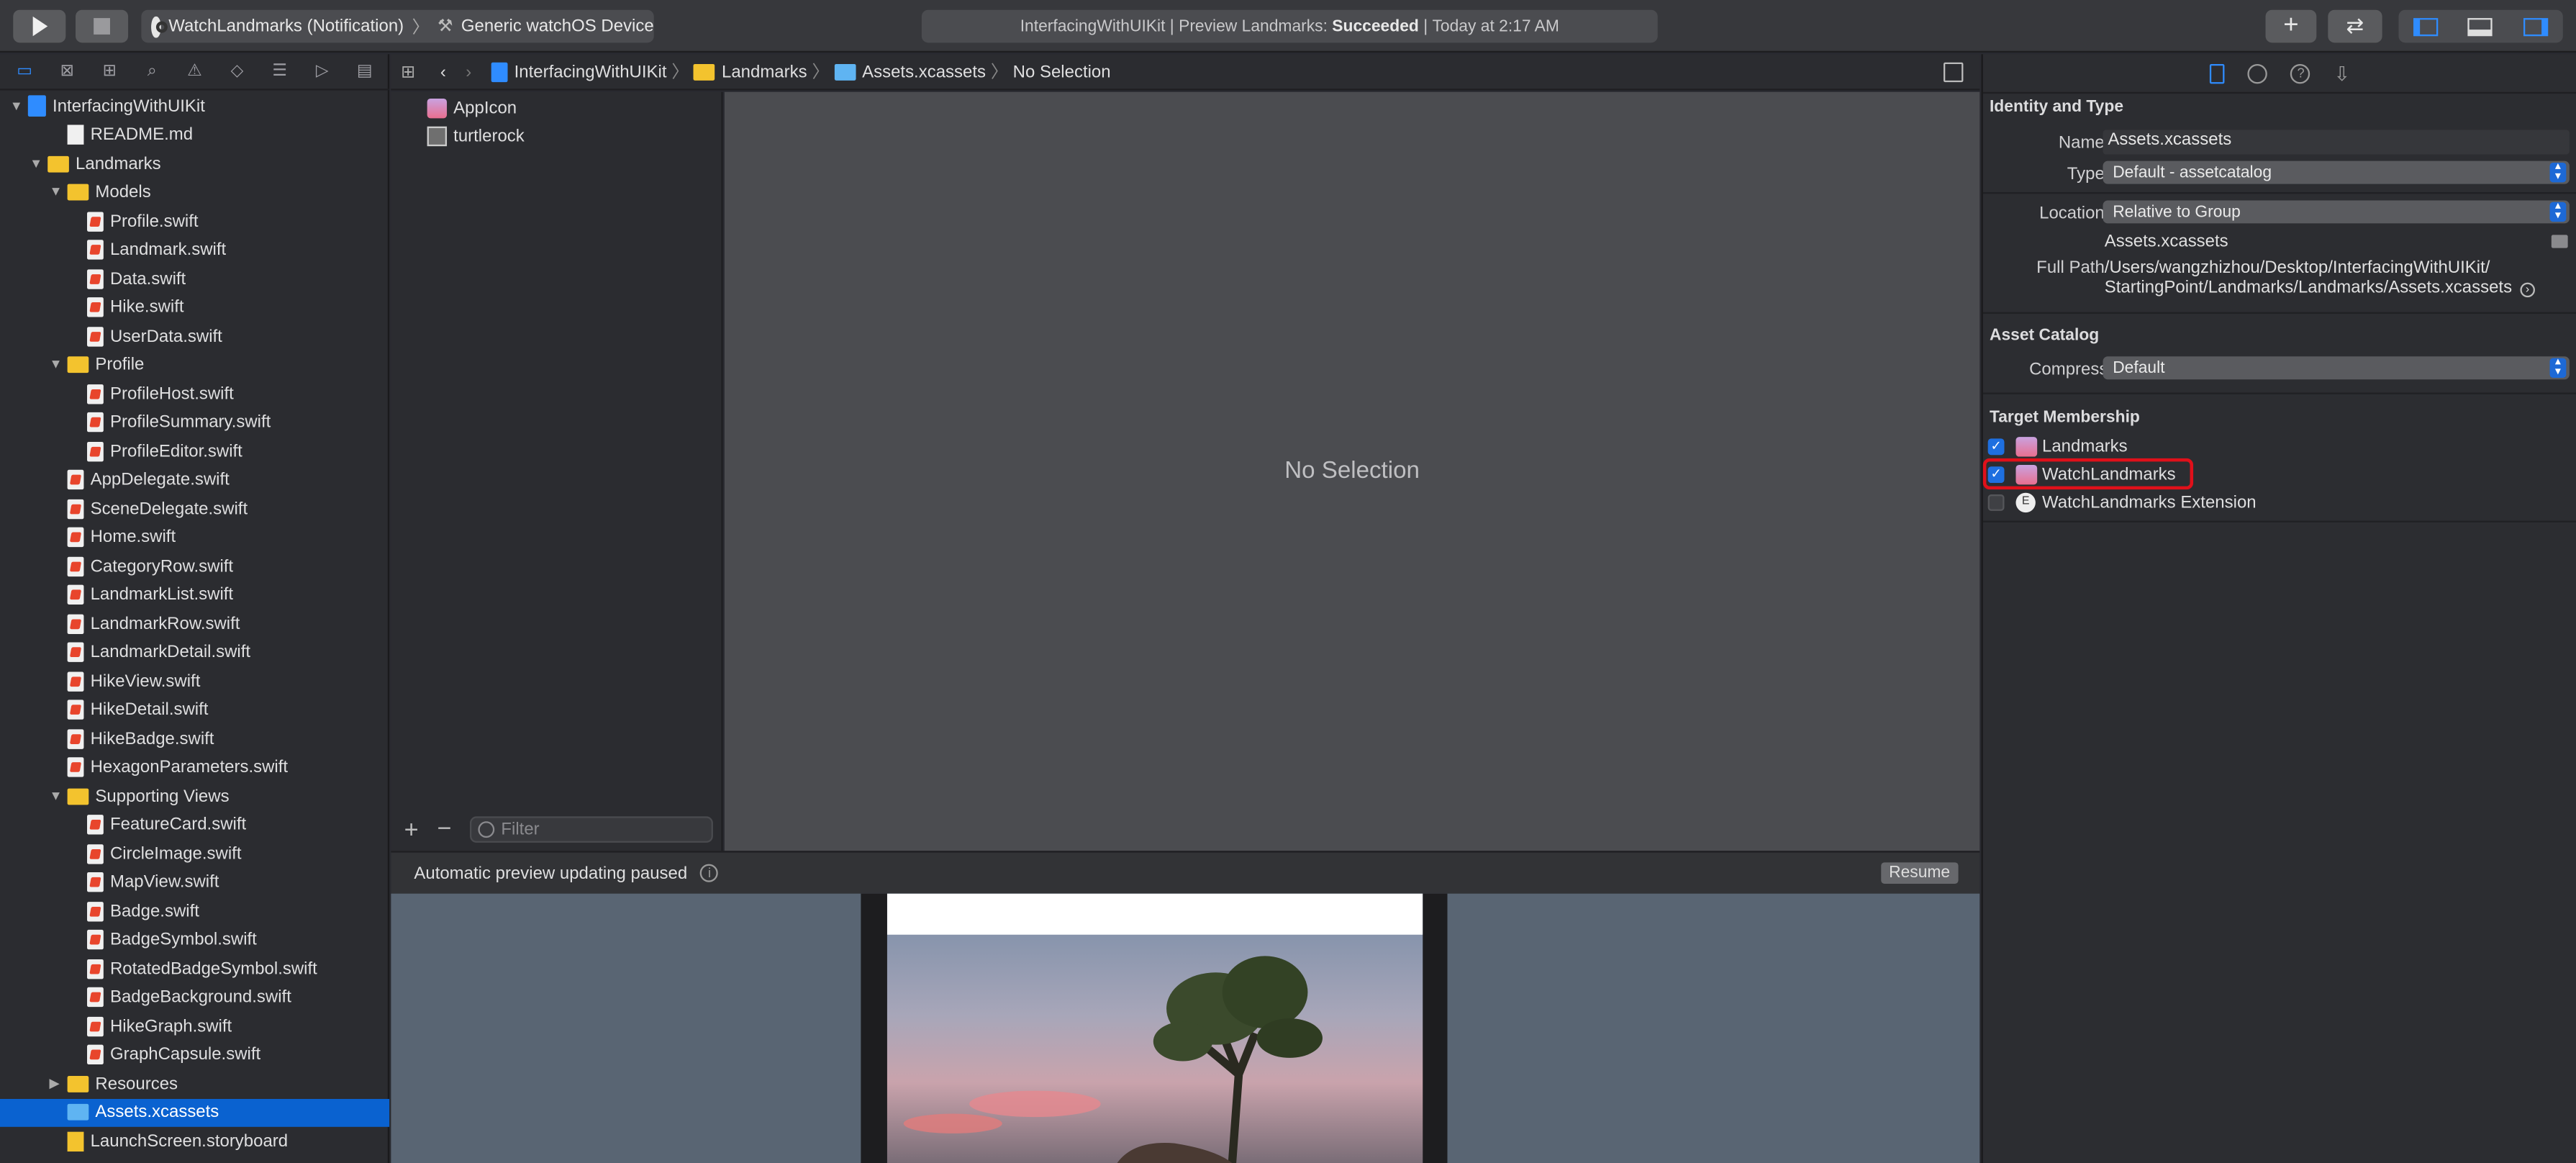 This screenshot has height=1163, width=2576. I want to click on forward-icon: ›, so click(468, 71).